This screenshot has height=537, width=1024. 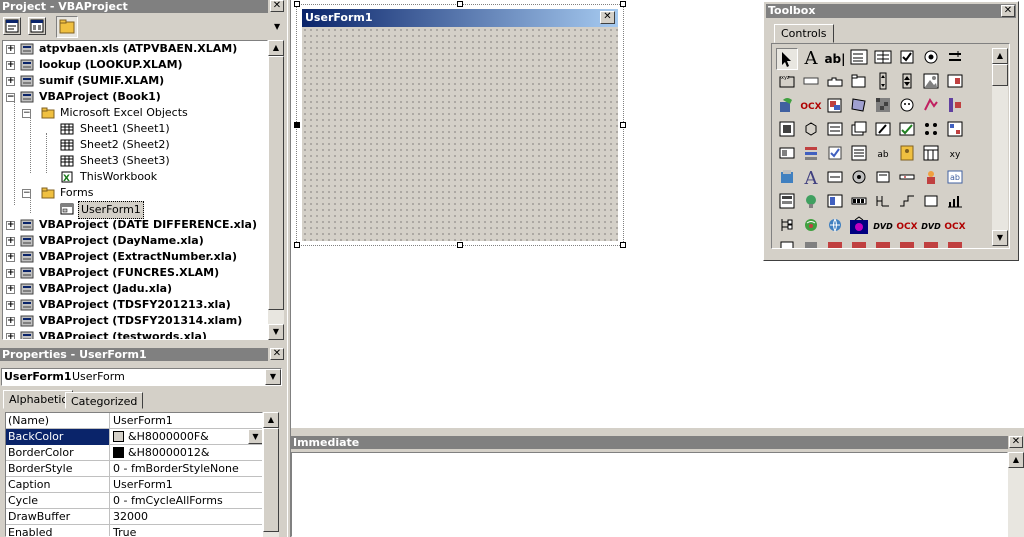 I want to click on ocx-control-3: OCX, so click(x=955, y=227).